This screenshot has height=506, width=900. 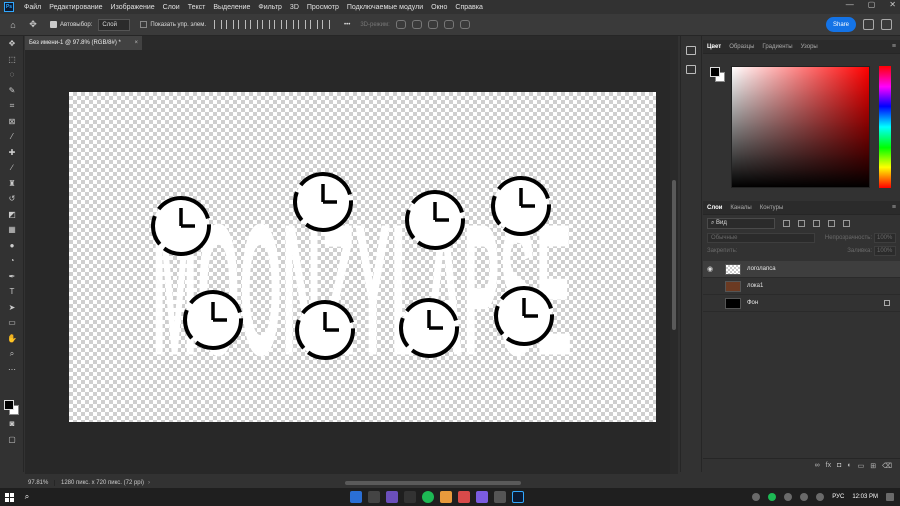 I want to click on layer-name: лока1, so click(x=755, y=286).